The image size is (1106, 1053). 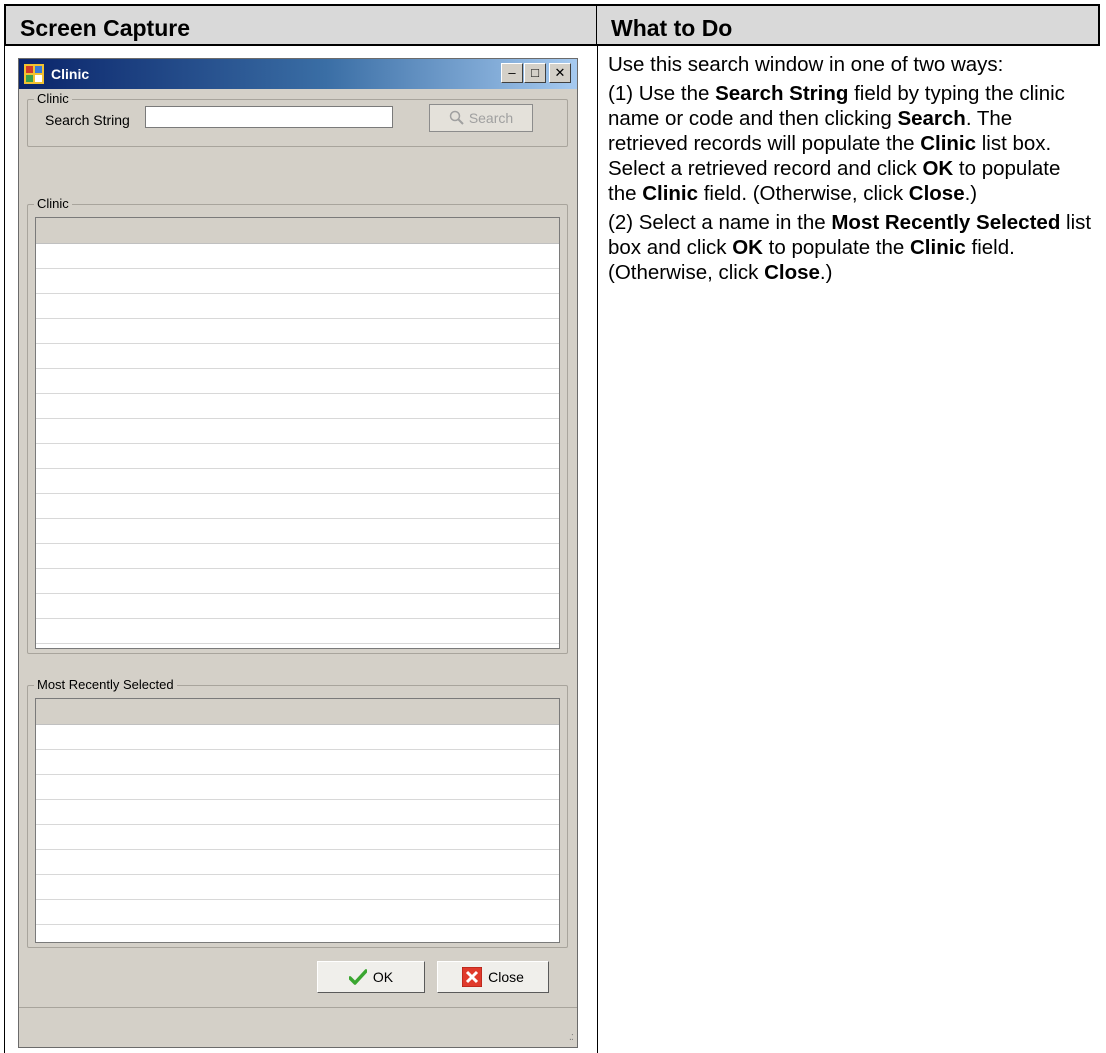 I want to click on step2-bold: OK, so click(x=747, y=247).